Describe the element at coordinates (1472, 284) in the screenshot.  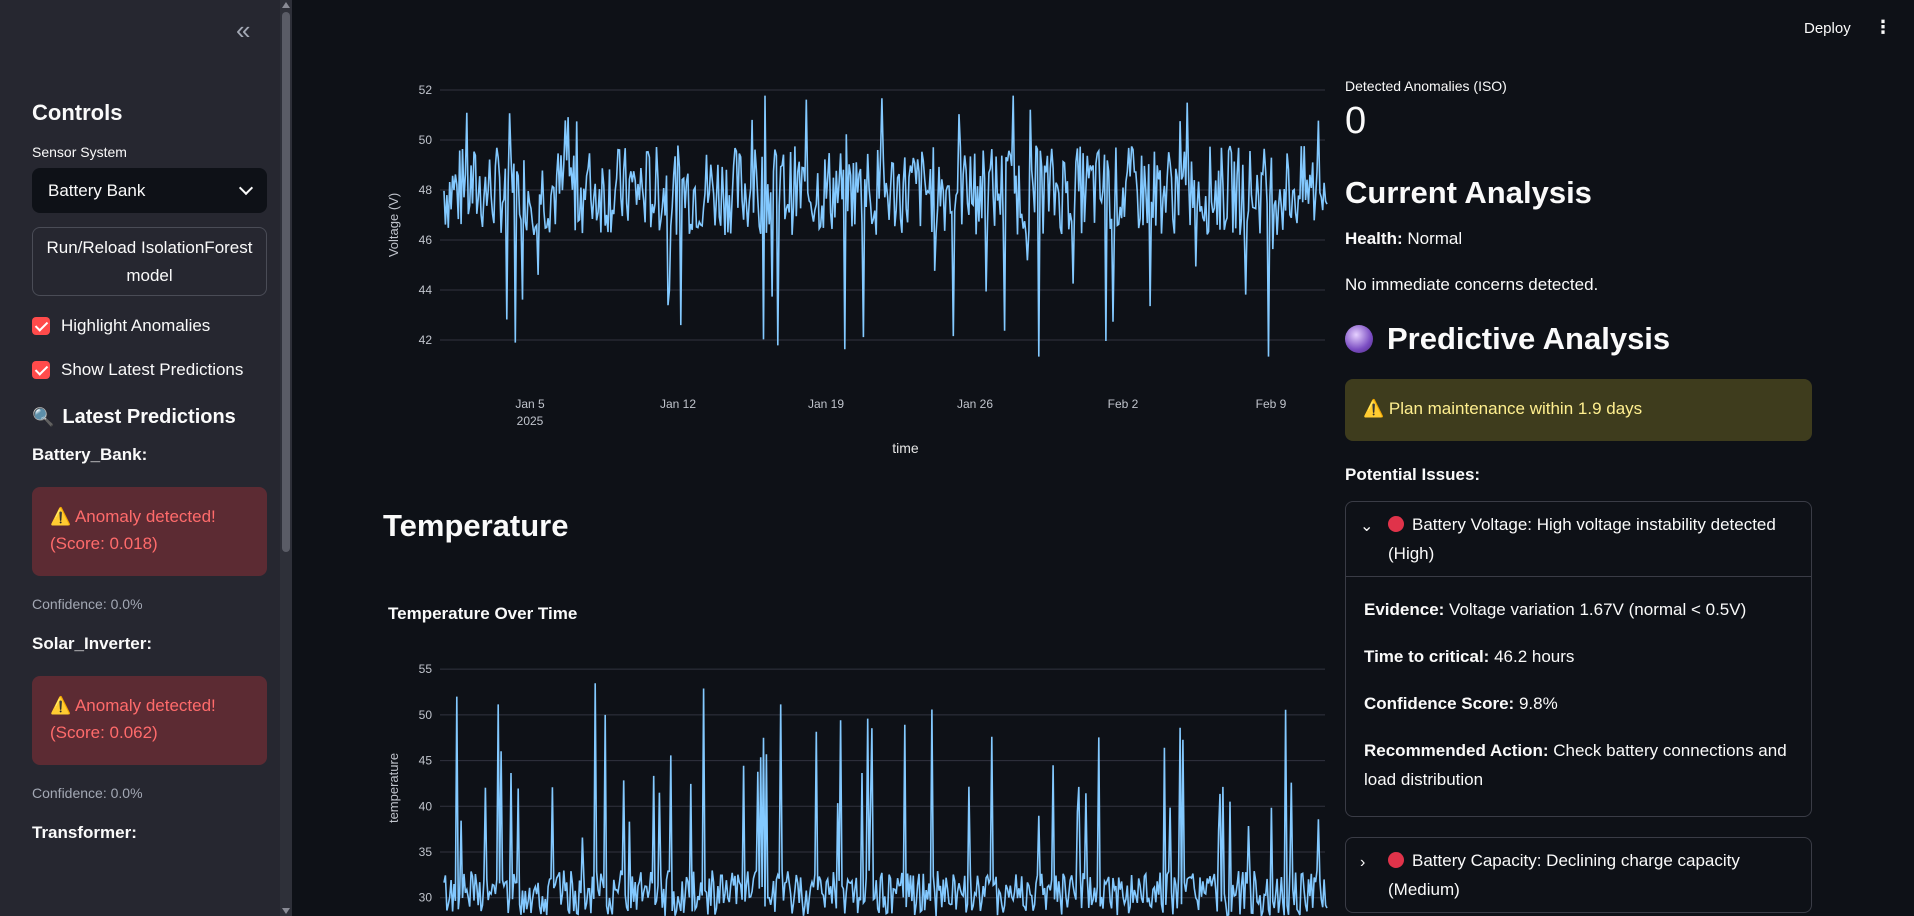
I see `no-concerns-text: No immediate concerns detected.` at that location.